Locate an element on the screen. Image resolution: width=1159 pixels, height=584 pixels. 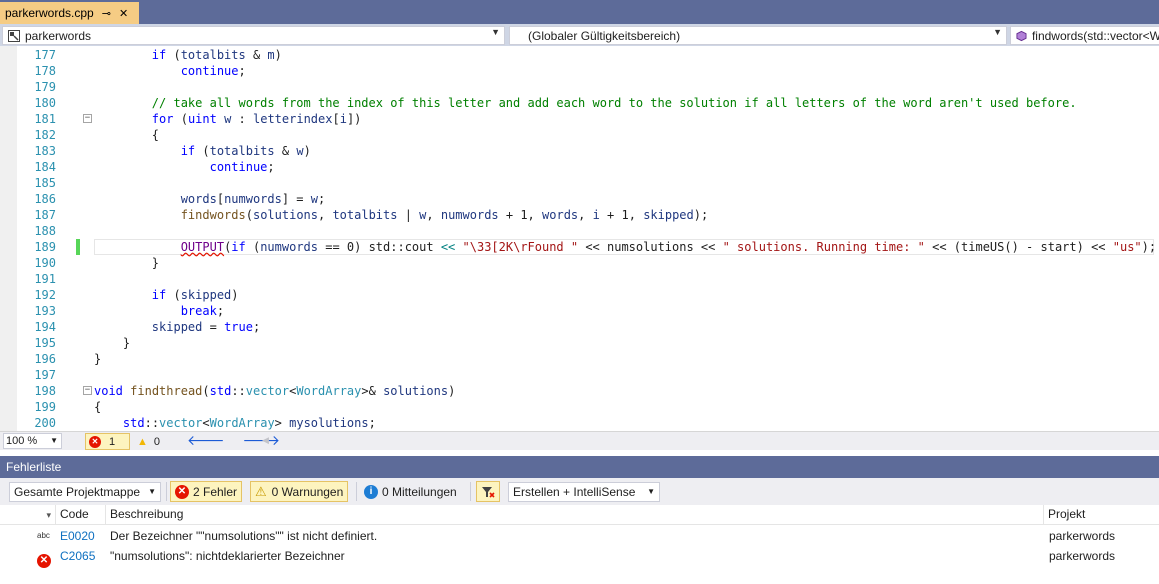
scroll-left-icon: ◀ is located at coordinates (265, 440).